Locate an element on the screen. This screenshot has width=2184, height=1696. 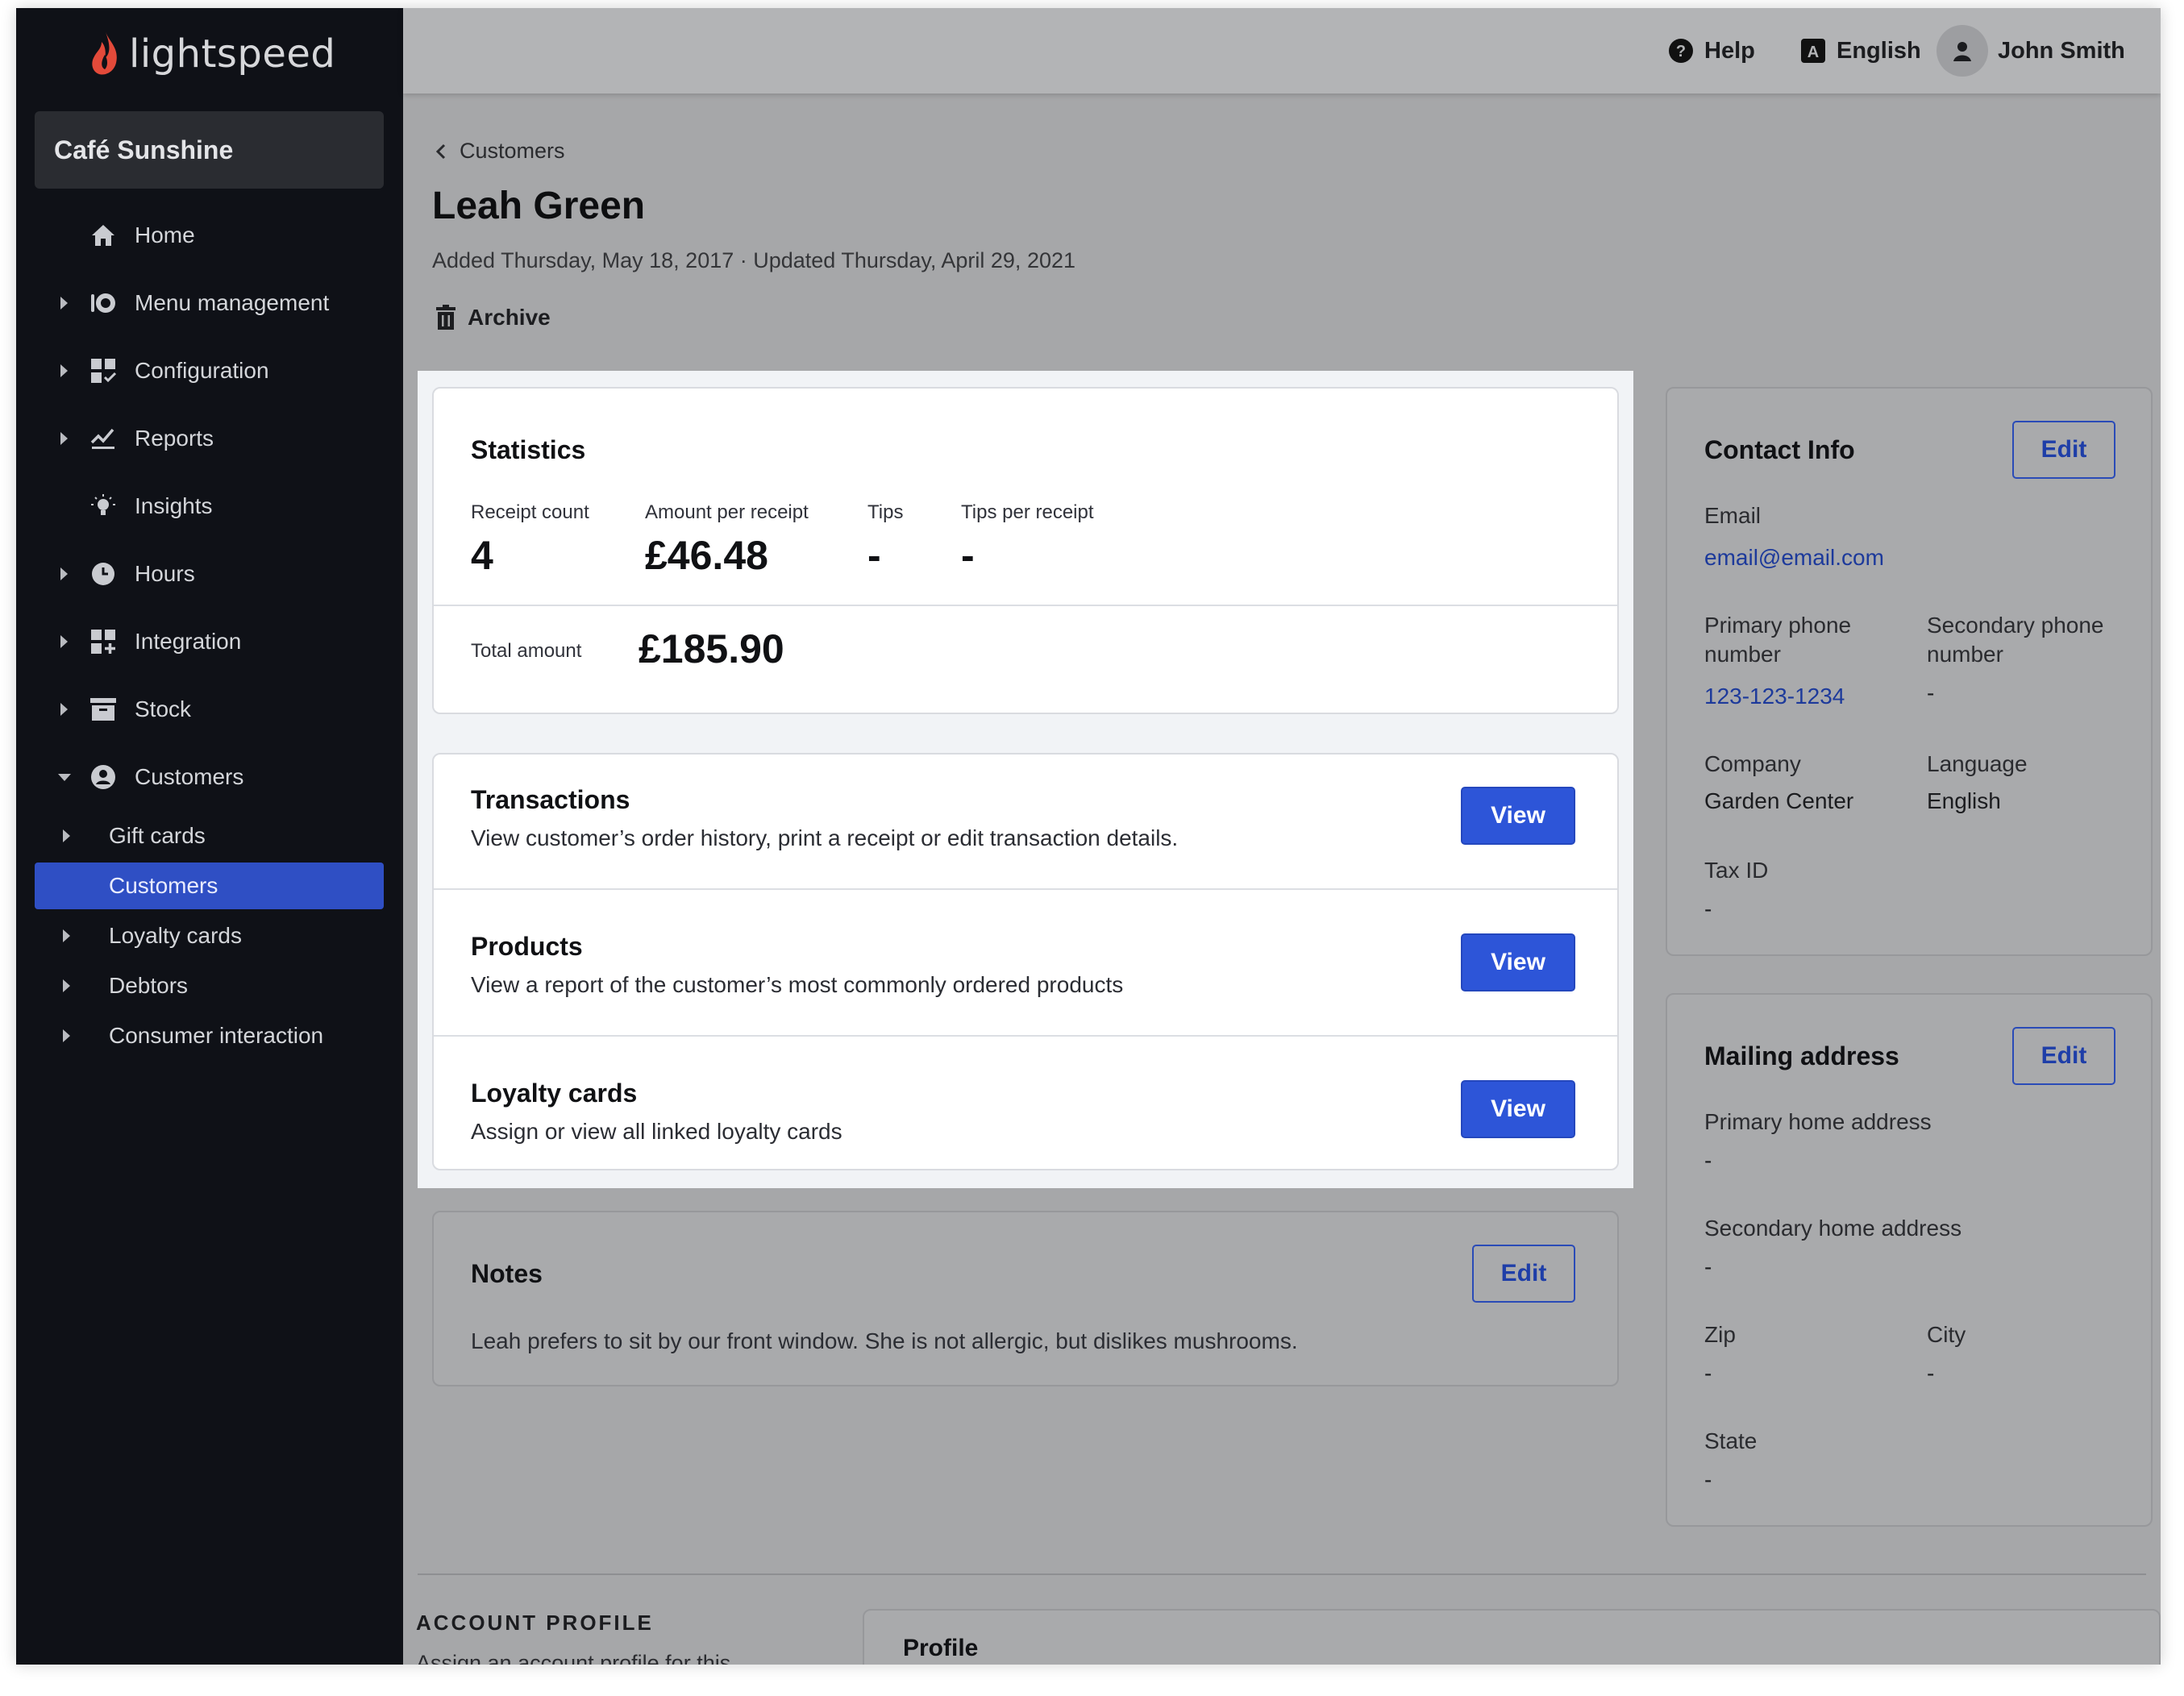
sidebar-subitem-gift-cards: Gift cards is located at coordinates (209, 836).